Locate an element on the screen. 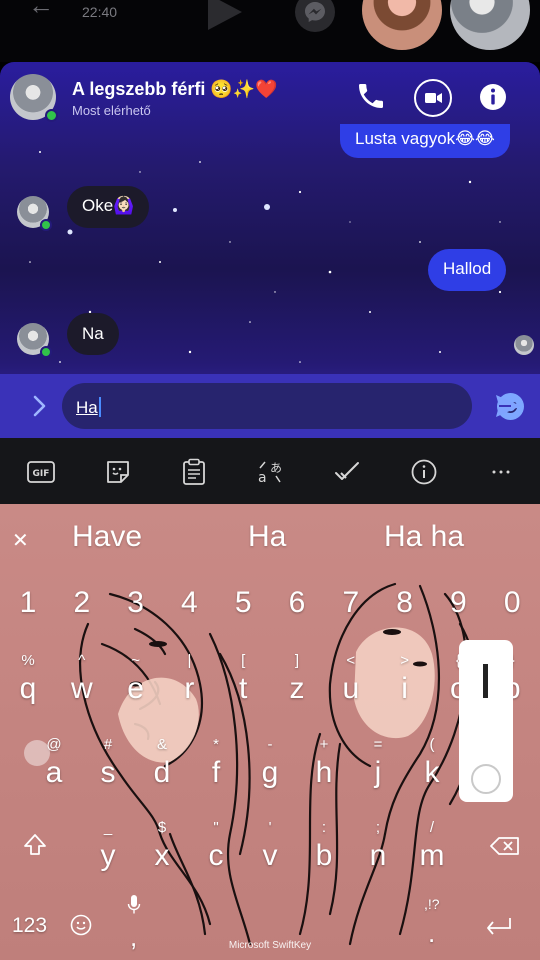  number-key: 5 is located at coordinates (243, 603).